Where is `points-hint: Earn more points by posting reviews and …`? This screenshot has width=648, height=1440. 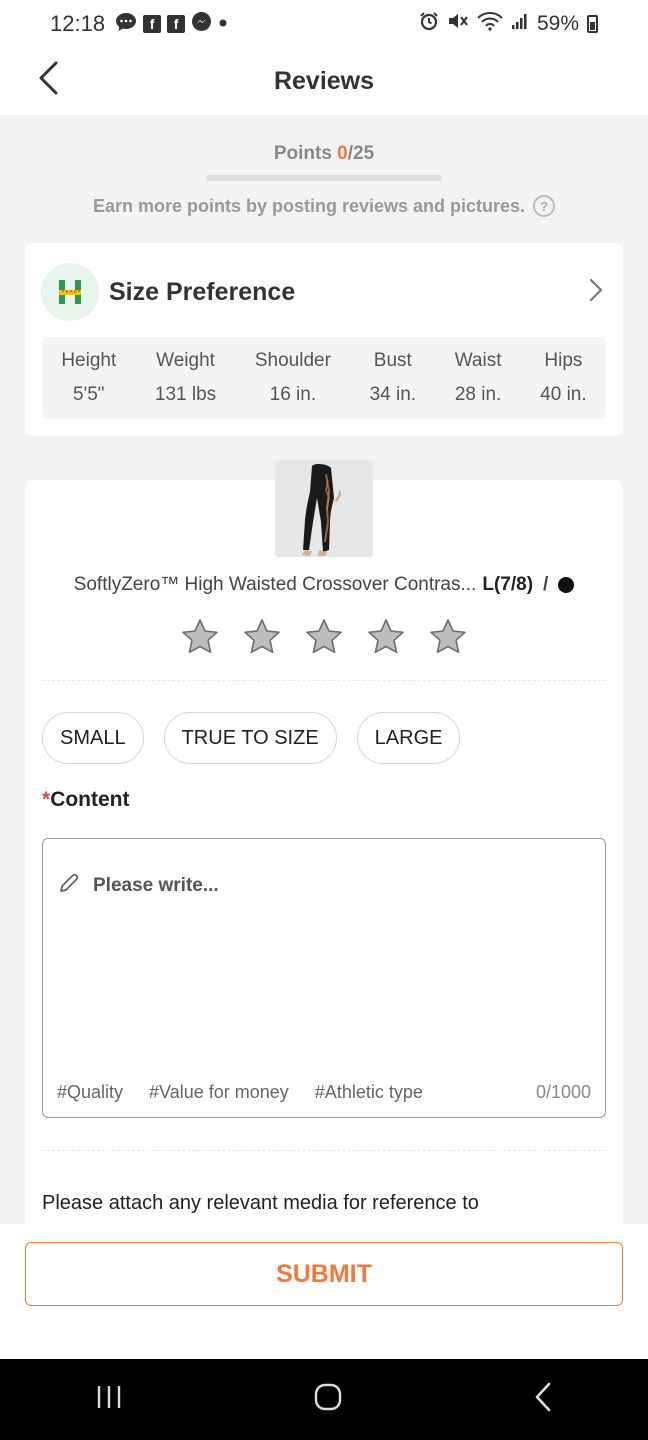
points-hint: Earn more points by posting reviews and … is located at coordinates (324, 206).